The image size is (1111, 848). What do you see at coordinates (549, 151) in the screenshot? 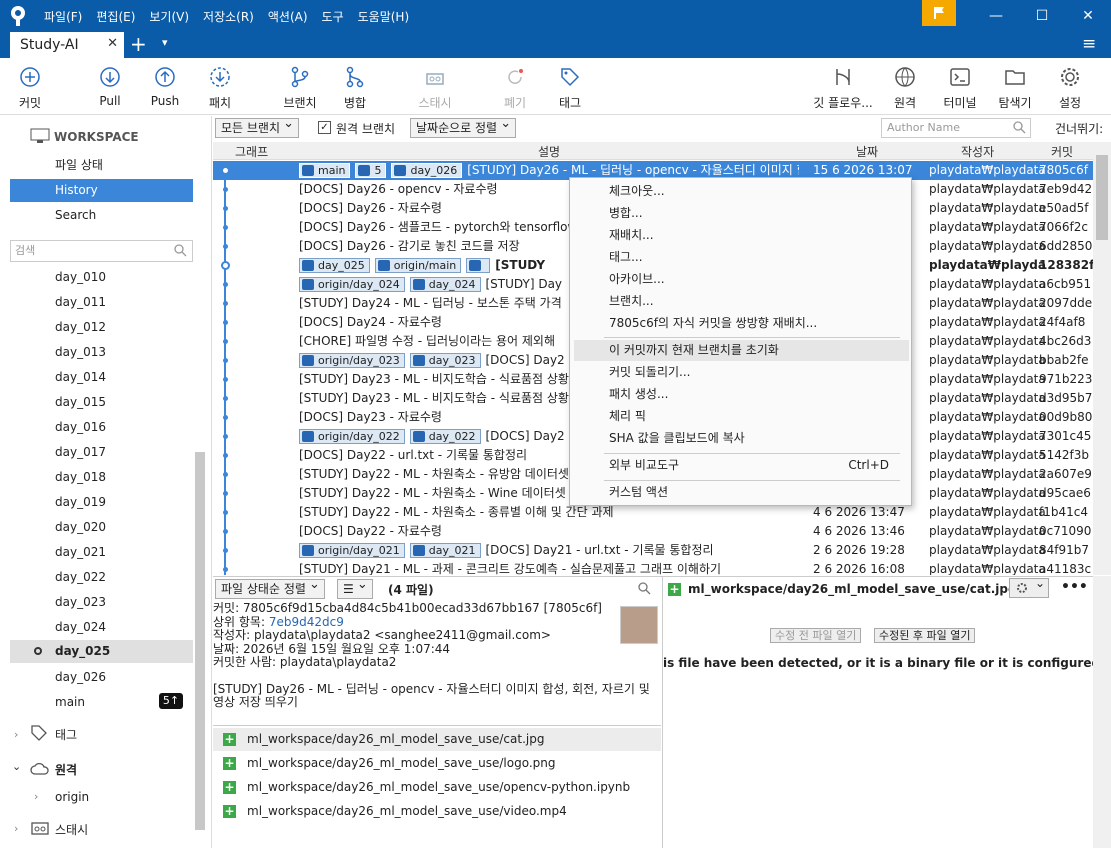
I see `col-description: 설명` at bounding box center [549, 151].